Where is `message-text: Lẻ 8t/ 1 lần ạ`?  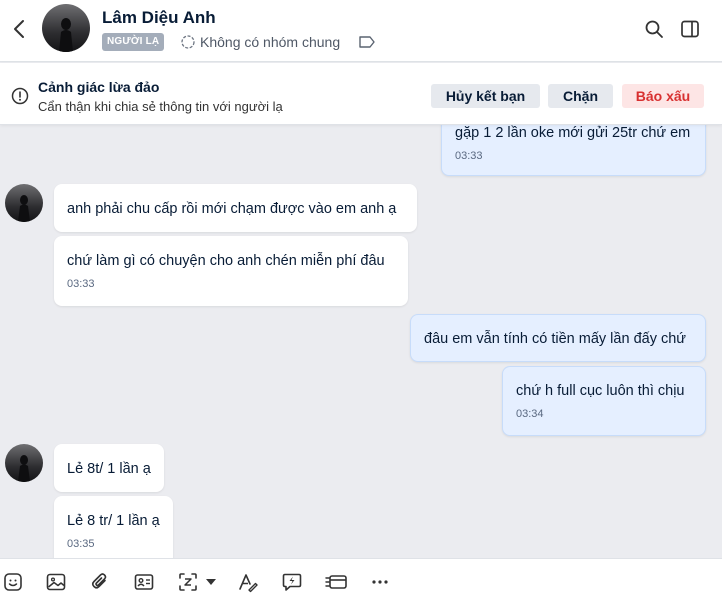 message-text: Lẻ 8t/ 1 lần ạ is located at coordinates (109, 469).